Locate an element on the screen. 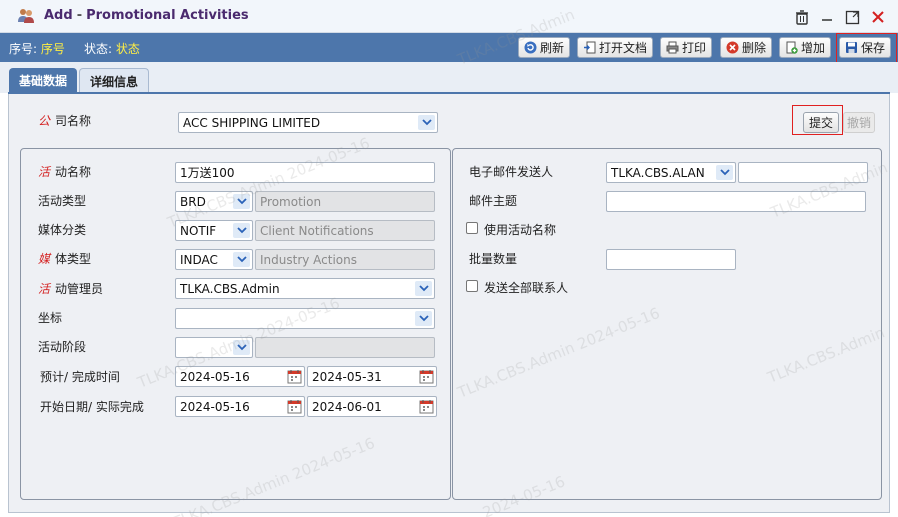 The width and height of the screenshot is (898, 517). activity-name-label-text: 动名称 is located at coordinates (73, 172).